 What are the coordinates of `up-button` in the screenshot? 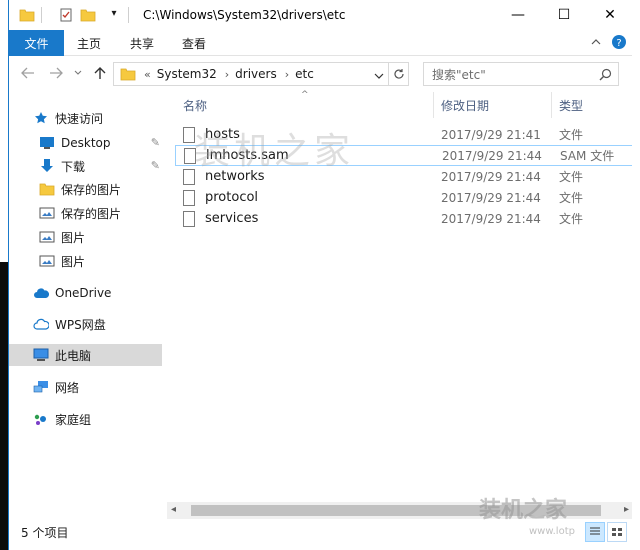 It's located at (100, 73).